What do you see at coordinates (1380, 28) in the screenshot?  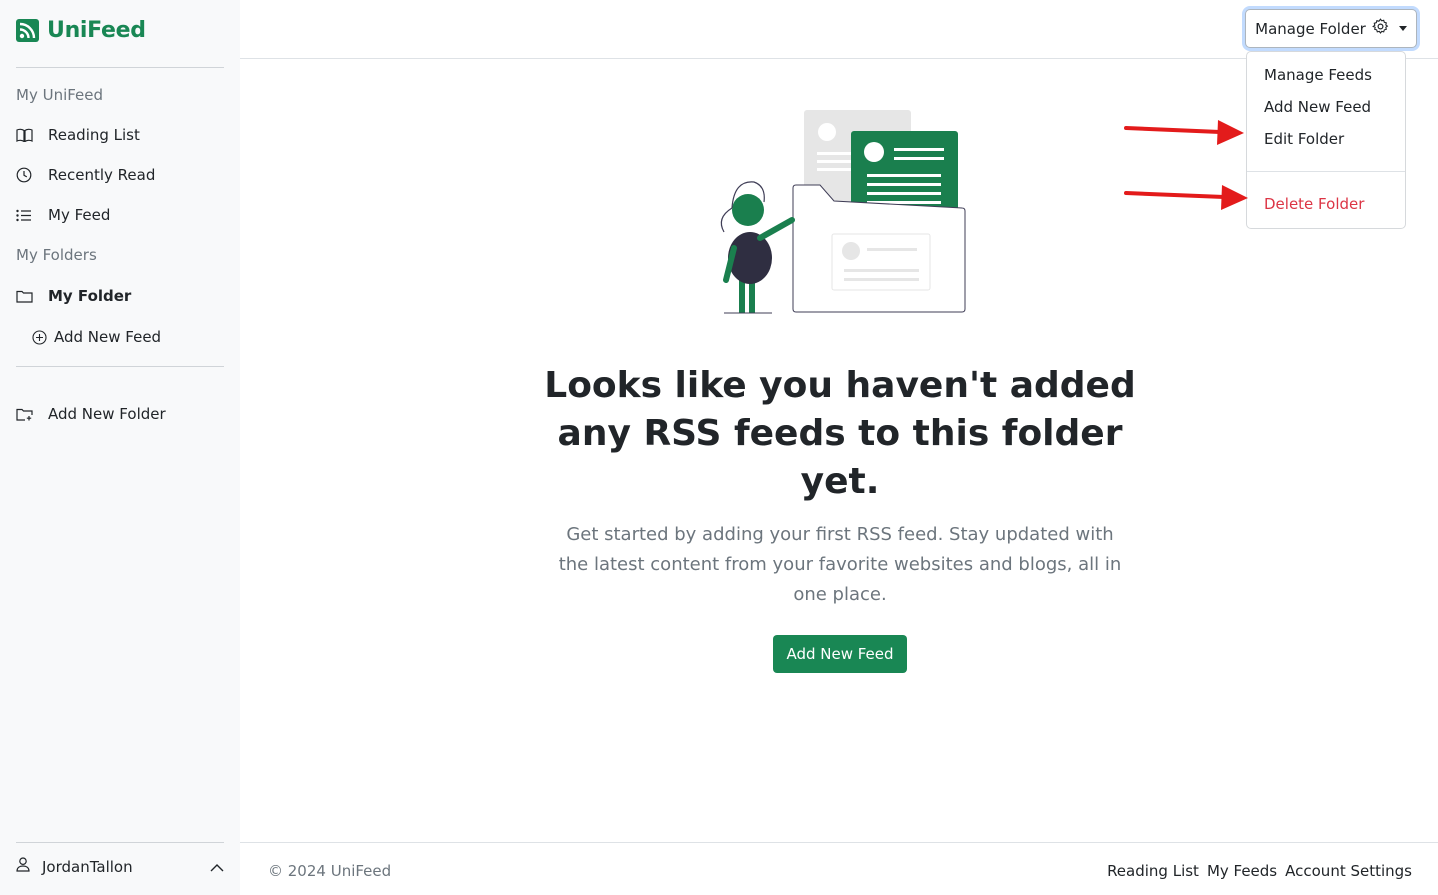 I see `gear-icon` at bounding box center [1380, 28].